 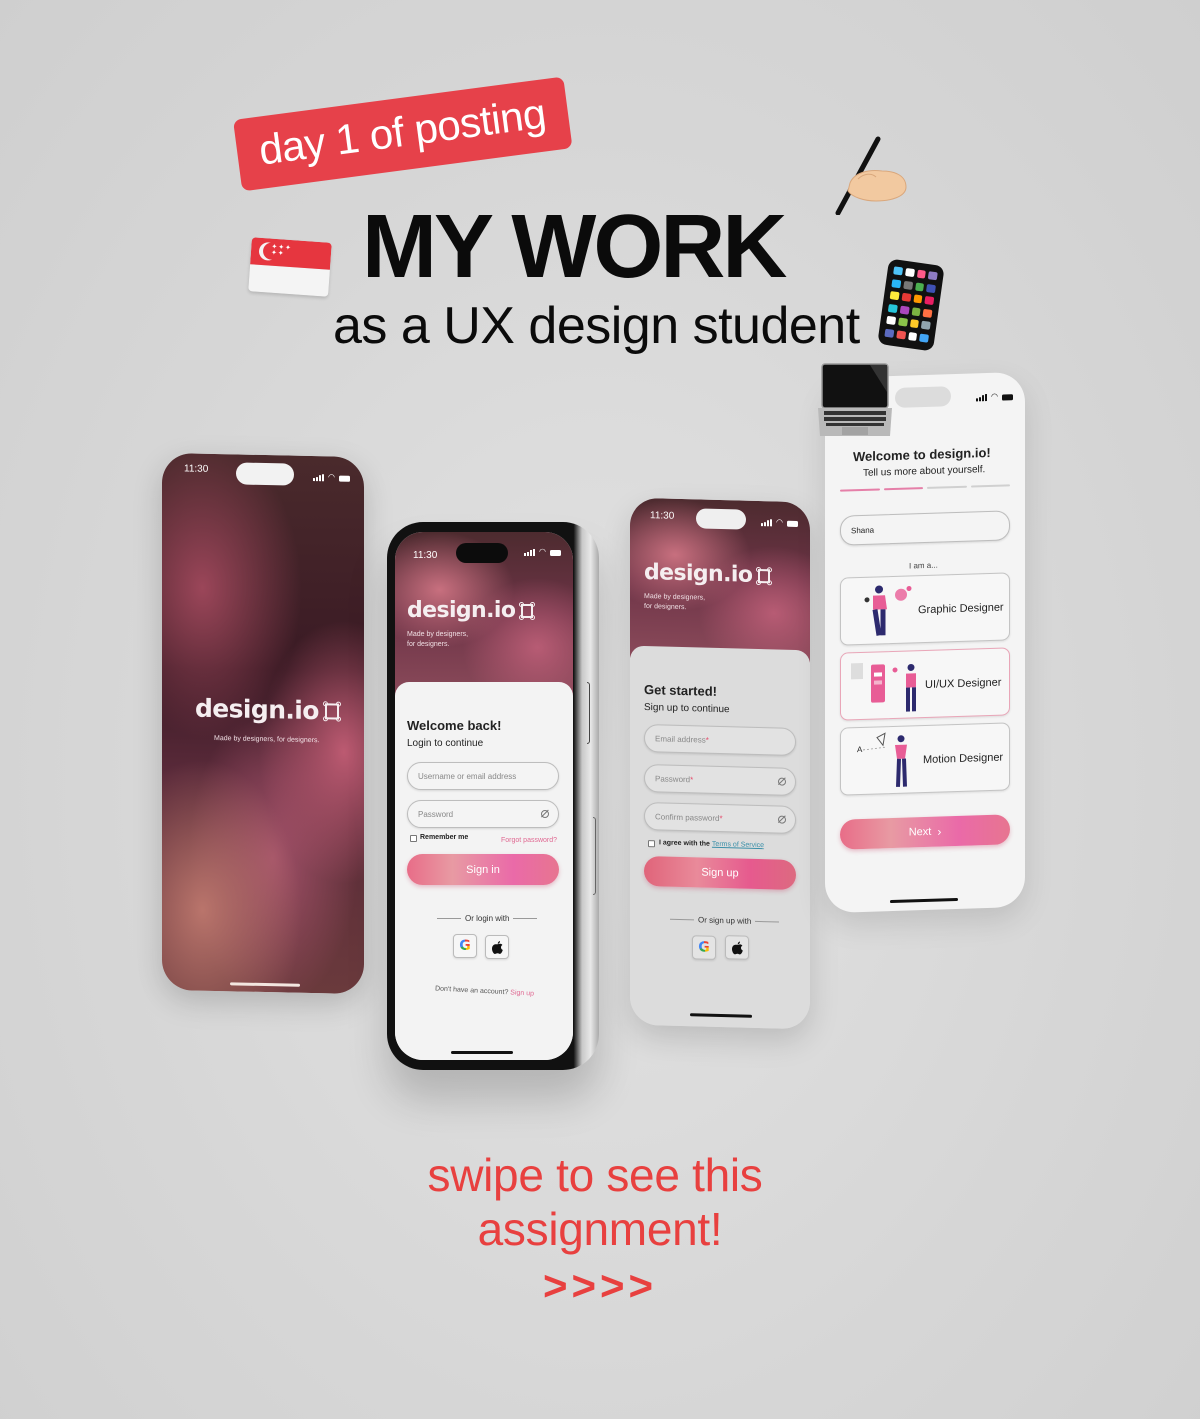 What do you see at coordinates (465, 946) in the screenshot?
I see `google-login-button: G` at bounding box center [465, 946].